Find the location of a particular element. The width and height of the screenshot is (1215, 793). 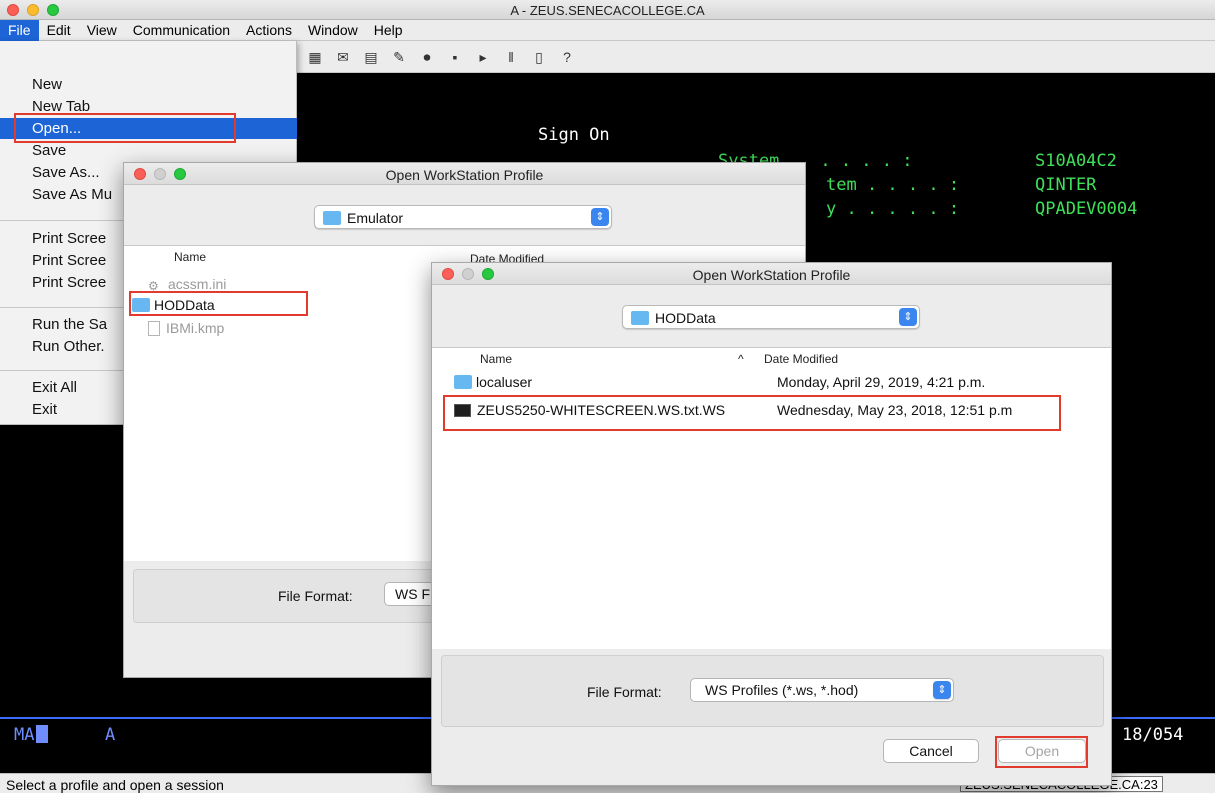

oia-session-letter: A is located at coordinates (110, 735).